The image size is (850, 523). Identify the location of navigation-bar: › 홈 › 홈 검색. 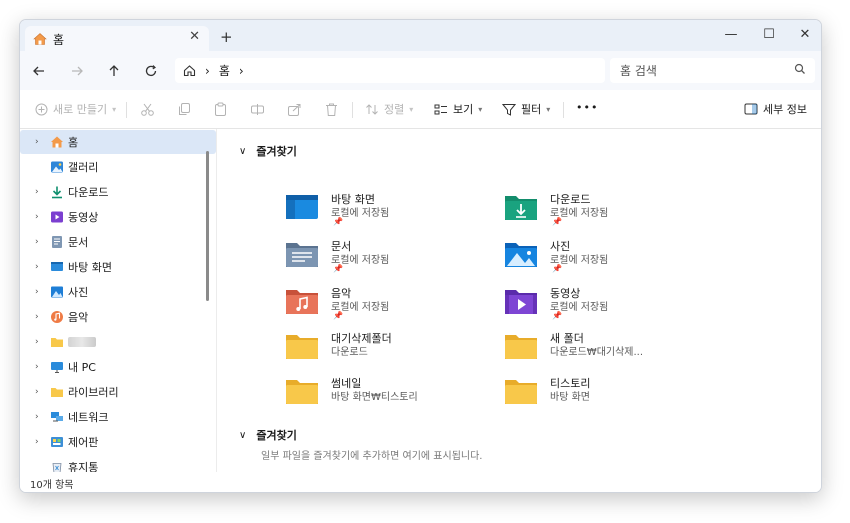
(420, 70).